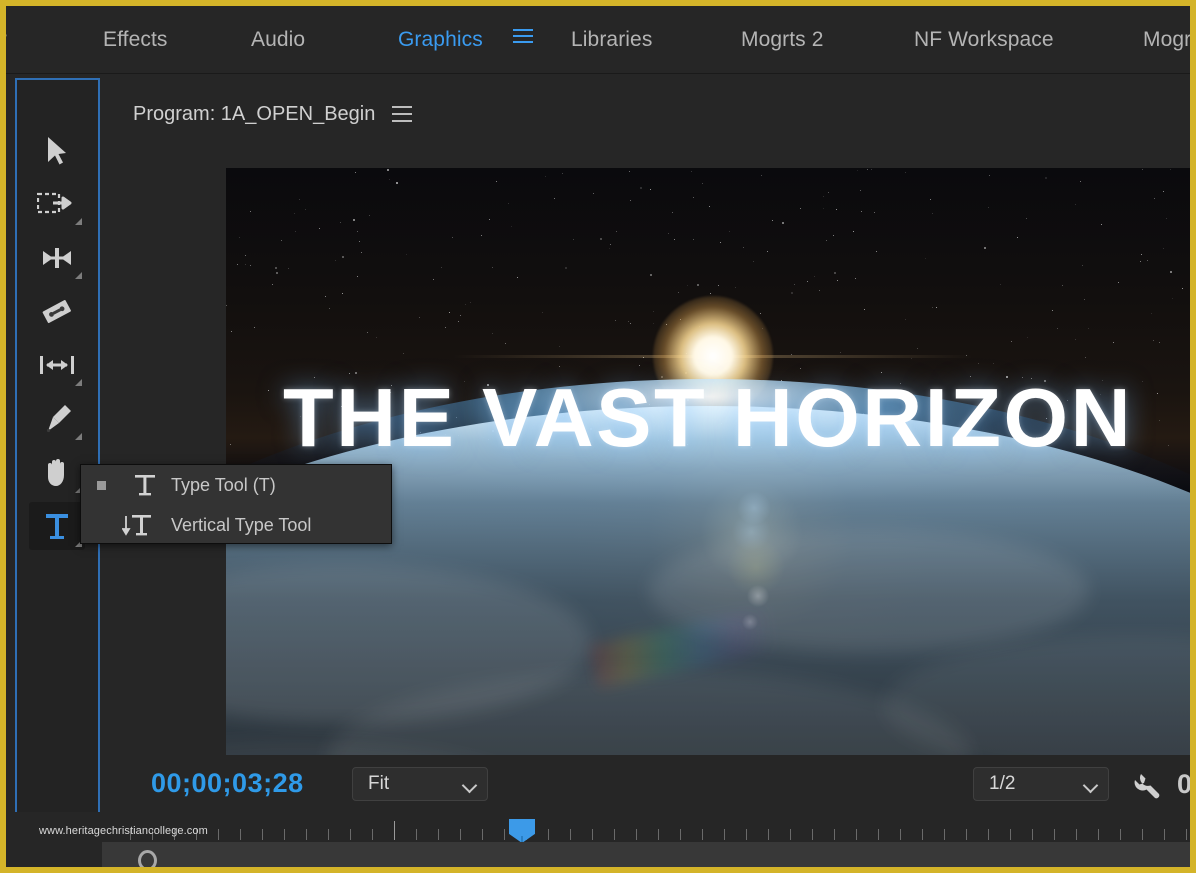 The height and width of the screenshot is (873, 1196). What do you see at coordinates (254, 113) in the screenshot?
I see `page-title: Program: 1A_OPEN_Begin` at bounding box center [254, 113].